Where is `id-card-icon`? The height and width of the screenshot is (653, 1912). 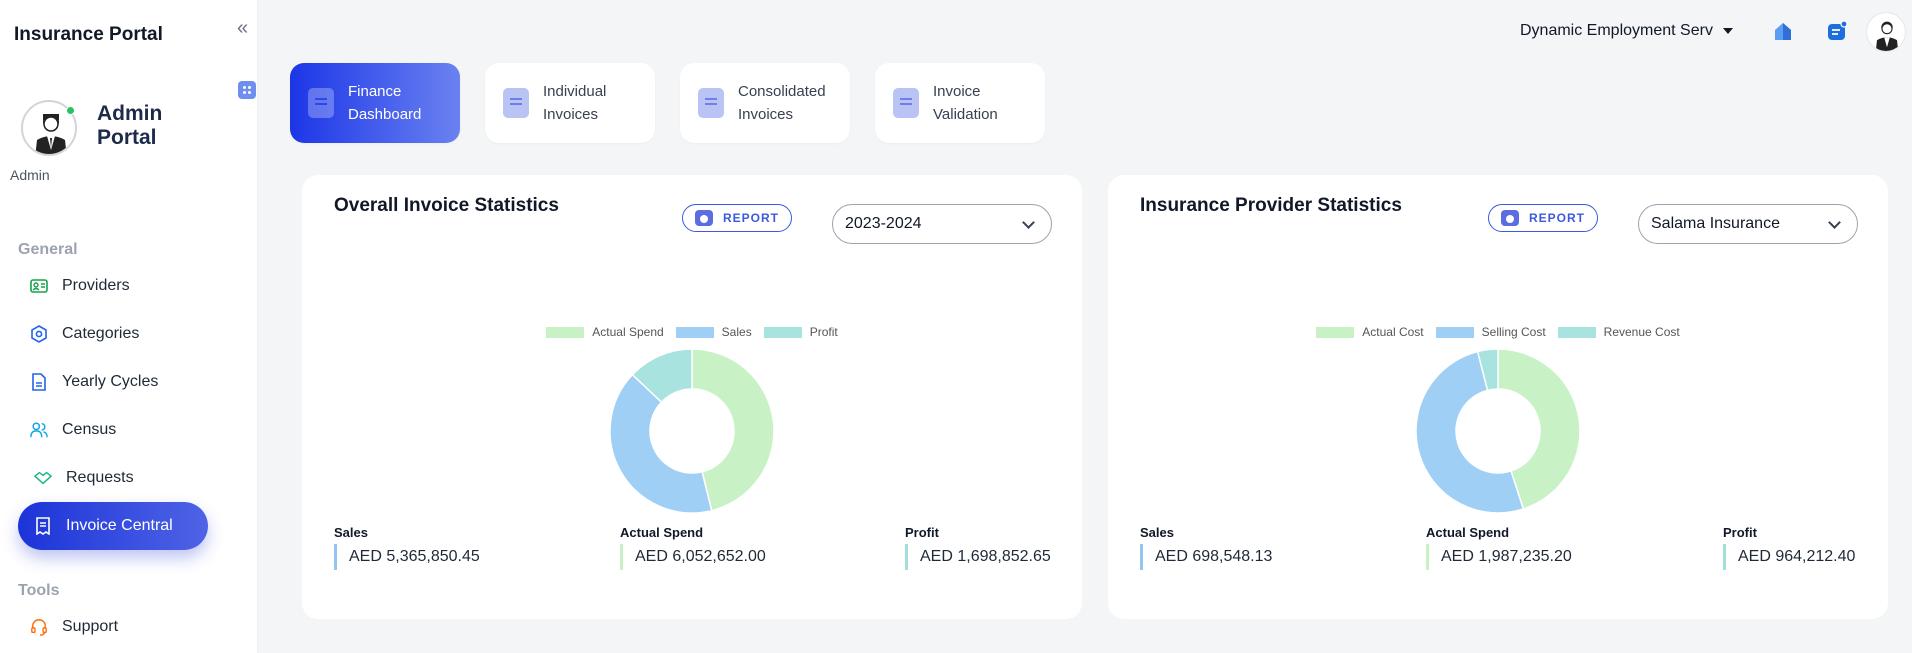 id-card-icon is located at coordinates (39, 286).